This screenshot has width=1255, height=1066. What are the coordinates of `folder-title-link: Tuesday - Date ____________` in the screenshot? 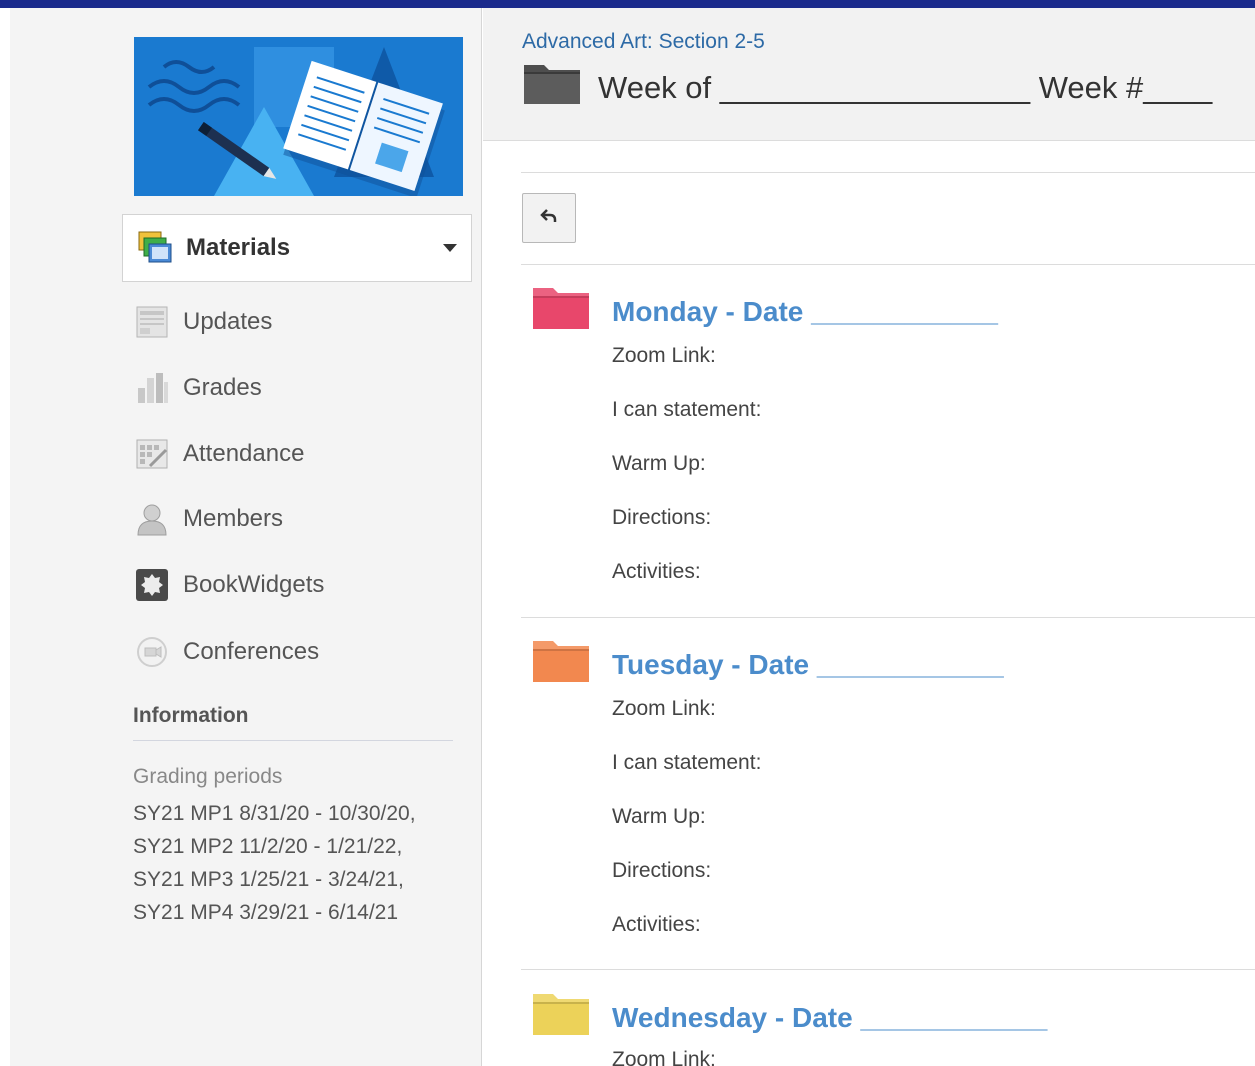 It's located at (808, 665).